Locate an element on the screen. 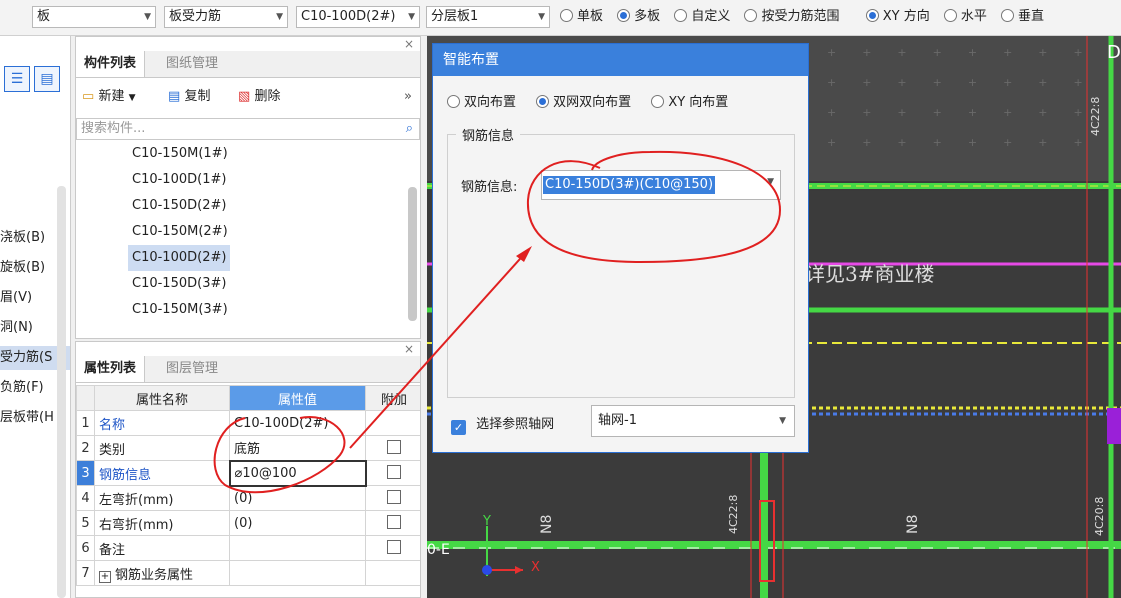 The width and height of the screenshot is (1121, 598). layer-combo: 分层板1 ▼ is located at coordinates (488, 17).